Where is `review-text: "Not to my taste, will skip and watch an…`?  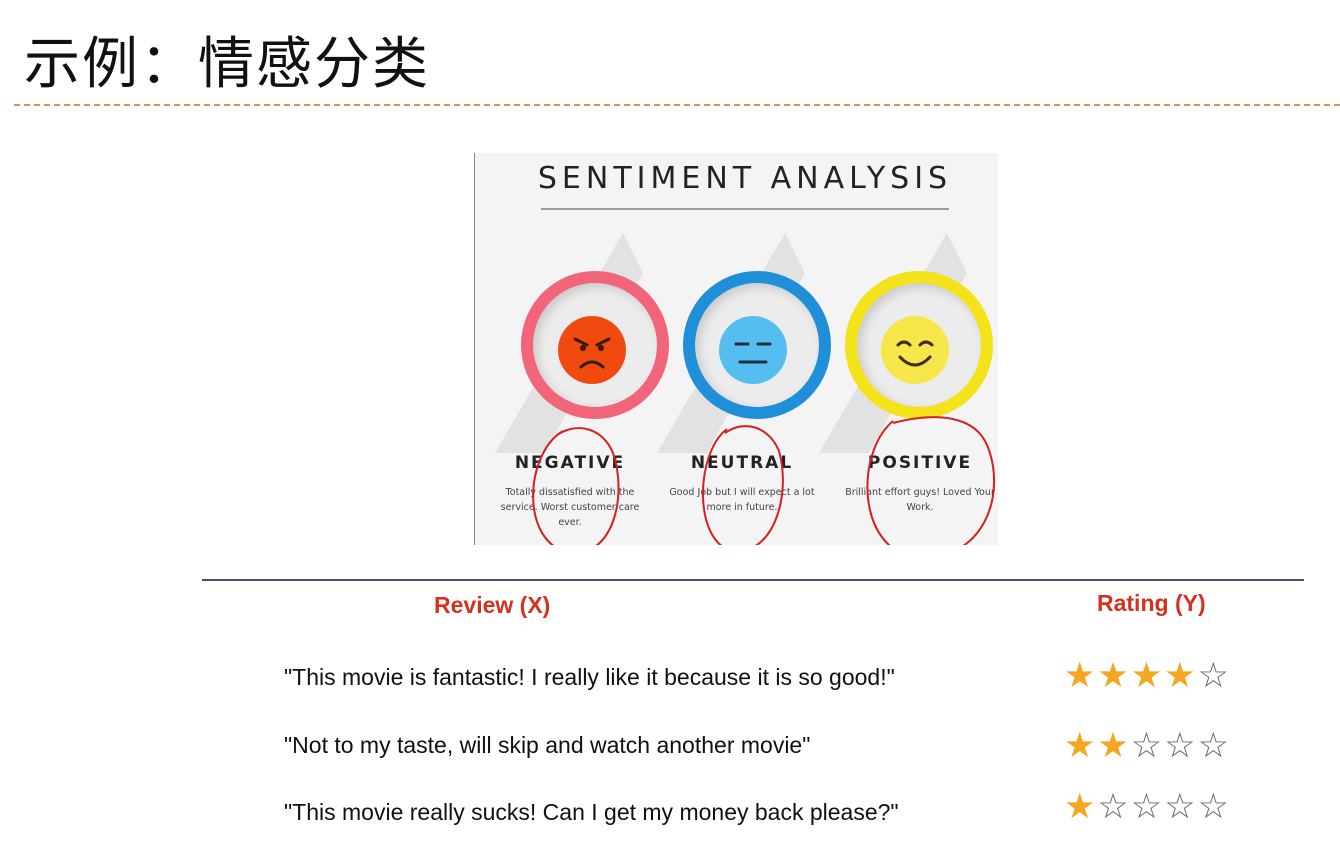
review-text: "Not to my taste, will skip and watch an… is located at coordinates (547, 745).